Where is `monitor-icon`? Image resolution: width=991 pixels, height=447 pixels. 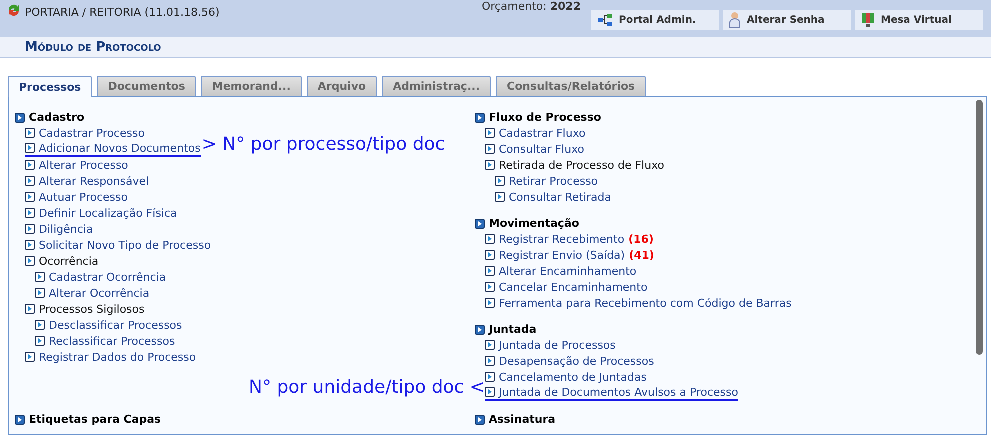
monitor-icon is located at coordinates (868, 20).